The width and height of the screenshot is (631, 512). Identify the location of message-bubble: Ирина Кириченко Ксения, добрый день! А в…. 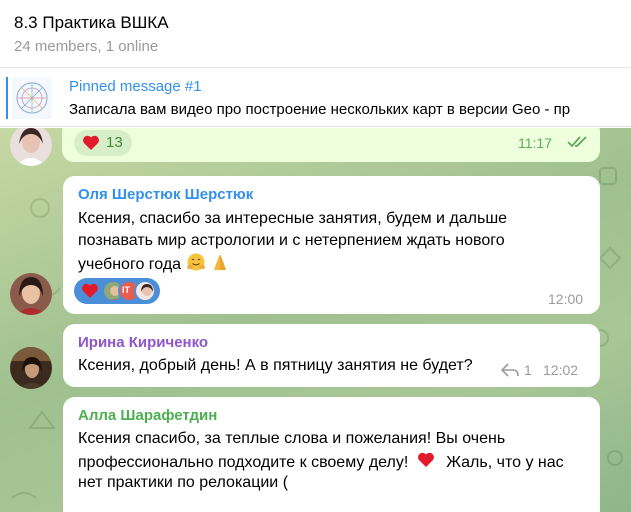
(331, 355).